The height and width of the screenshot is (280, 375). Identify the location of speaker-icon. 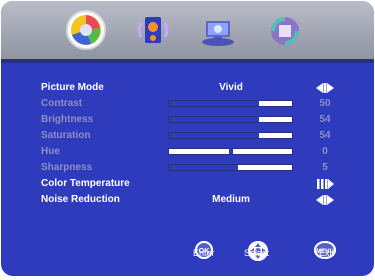
(153, 30).